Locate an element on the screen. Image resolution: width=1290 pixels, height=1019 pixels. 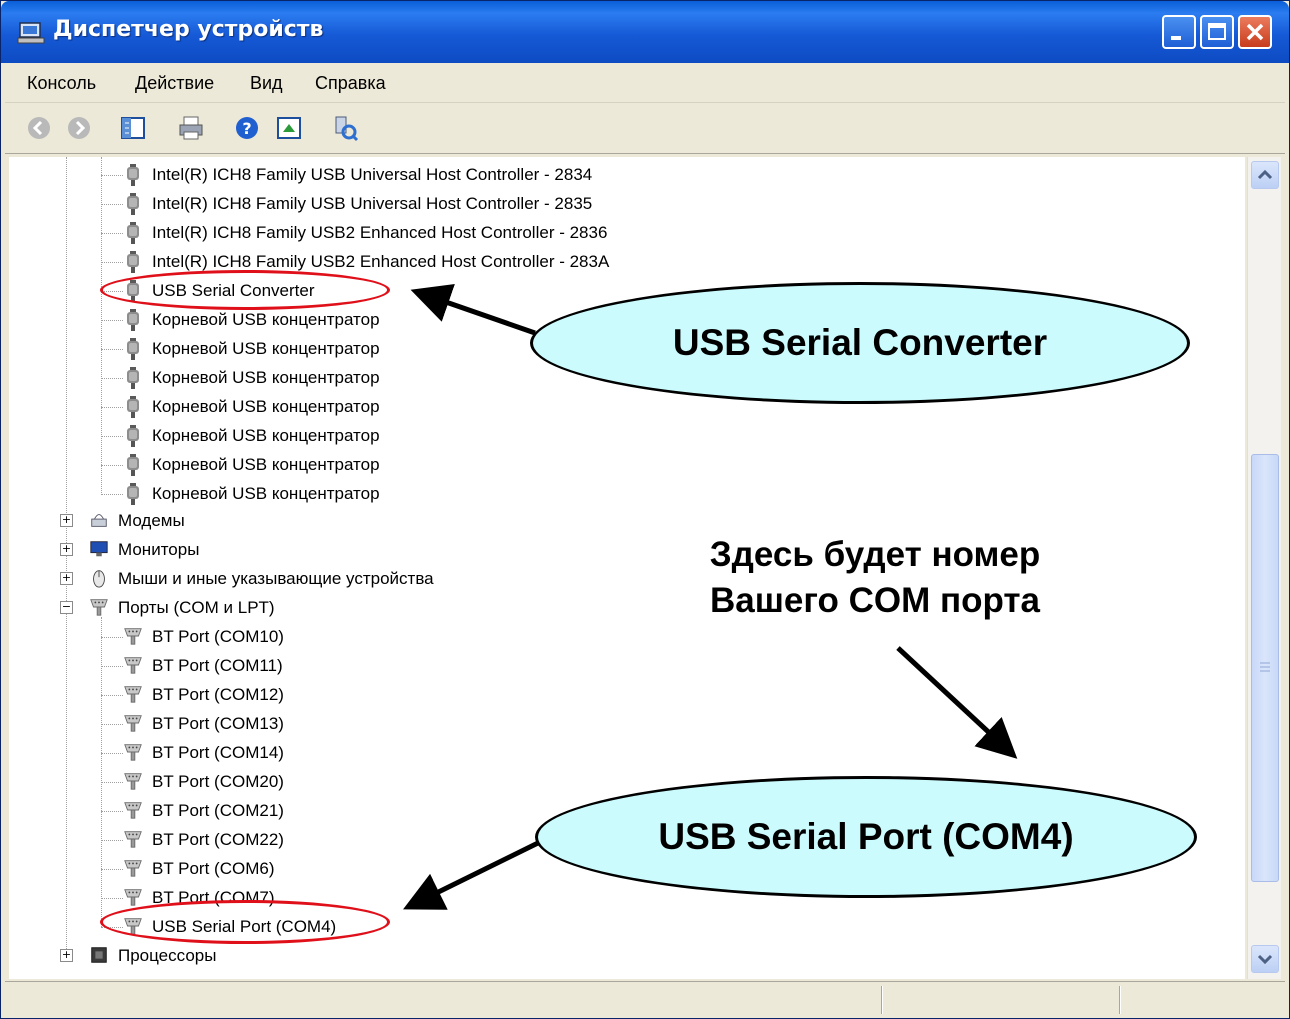
callout-port-text: USB Serial Port (COM4) is located at coordinates (866, 836).